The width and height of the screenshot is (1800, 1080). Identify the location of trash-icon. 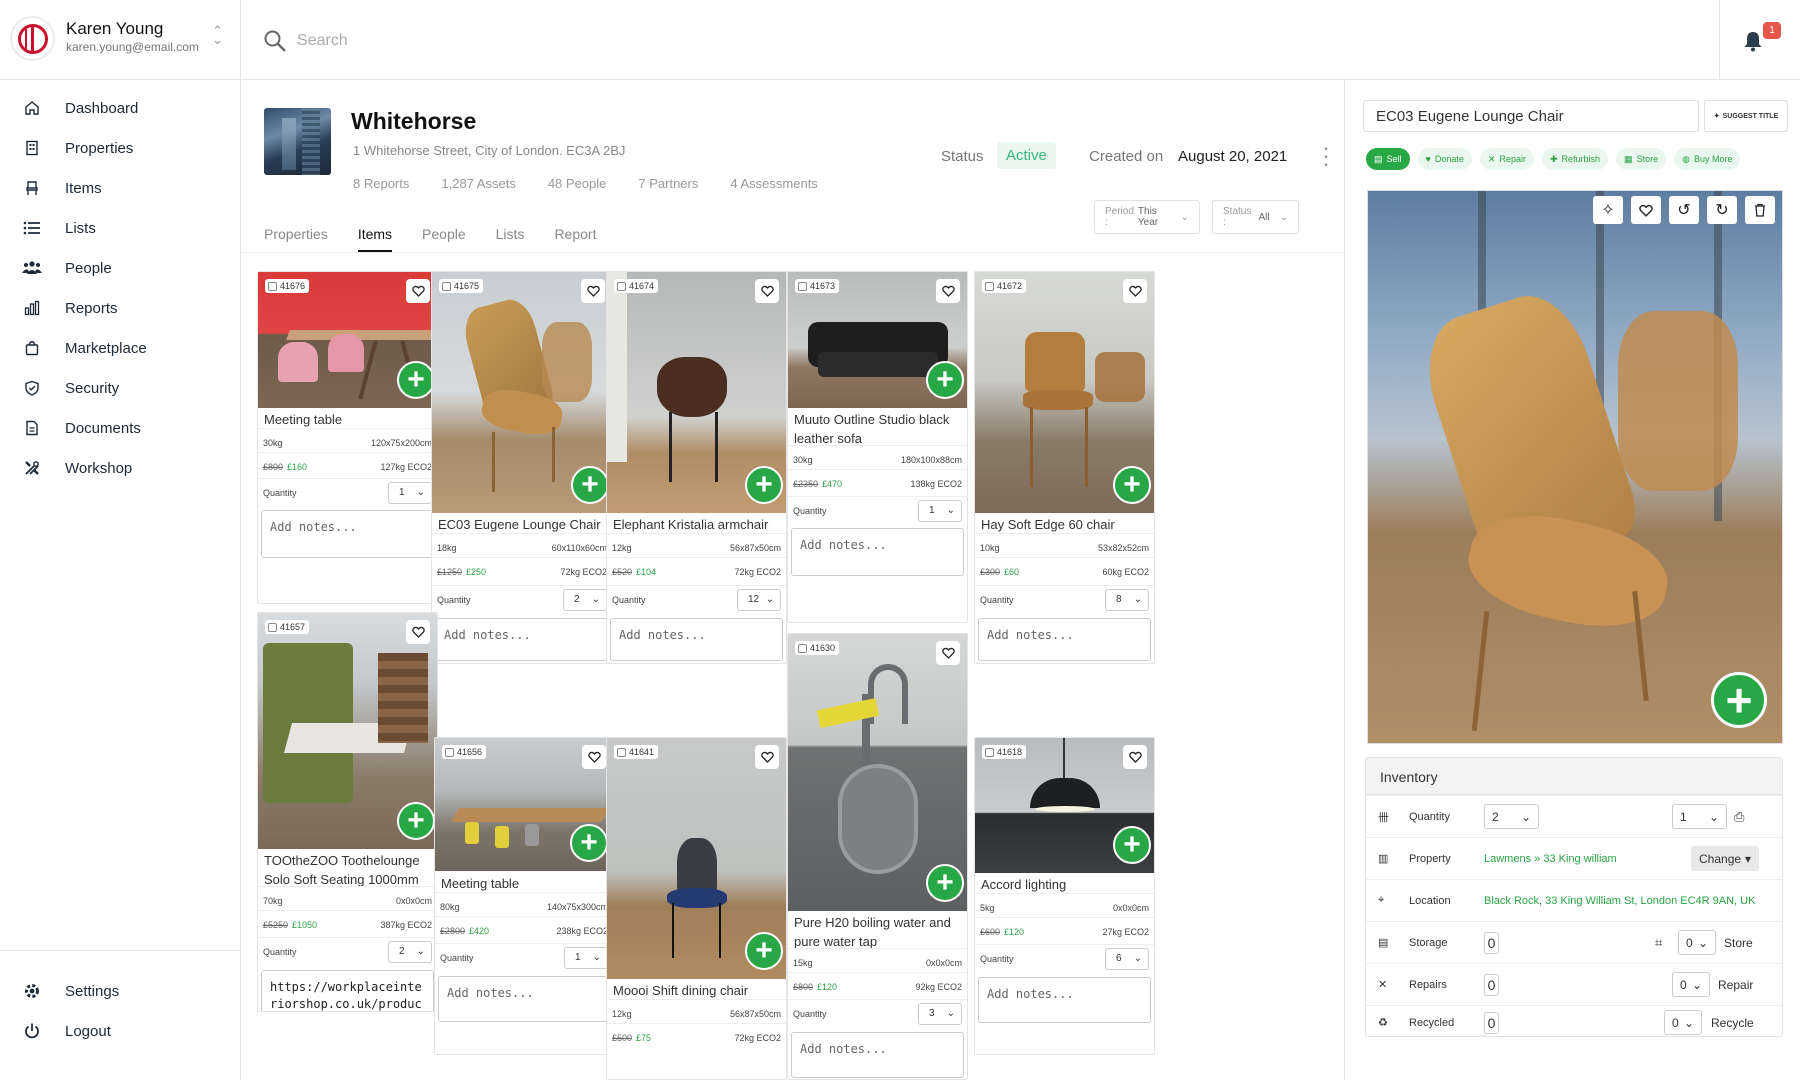
(1760, 210).